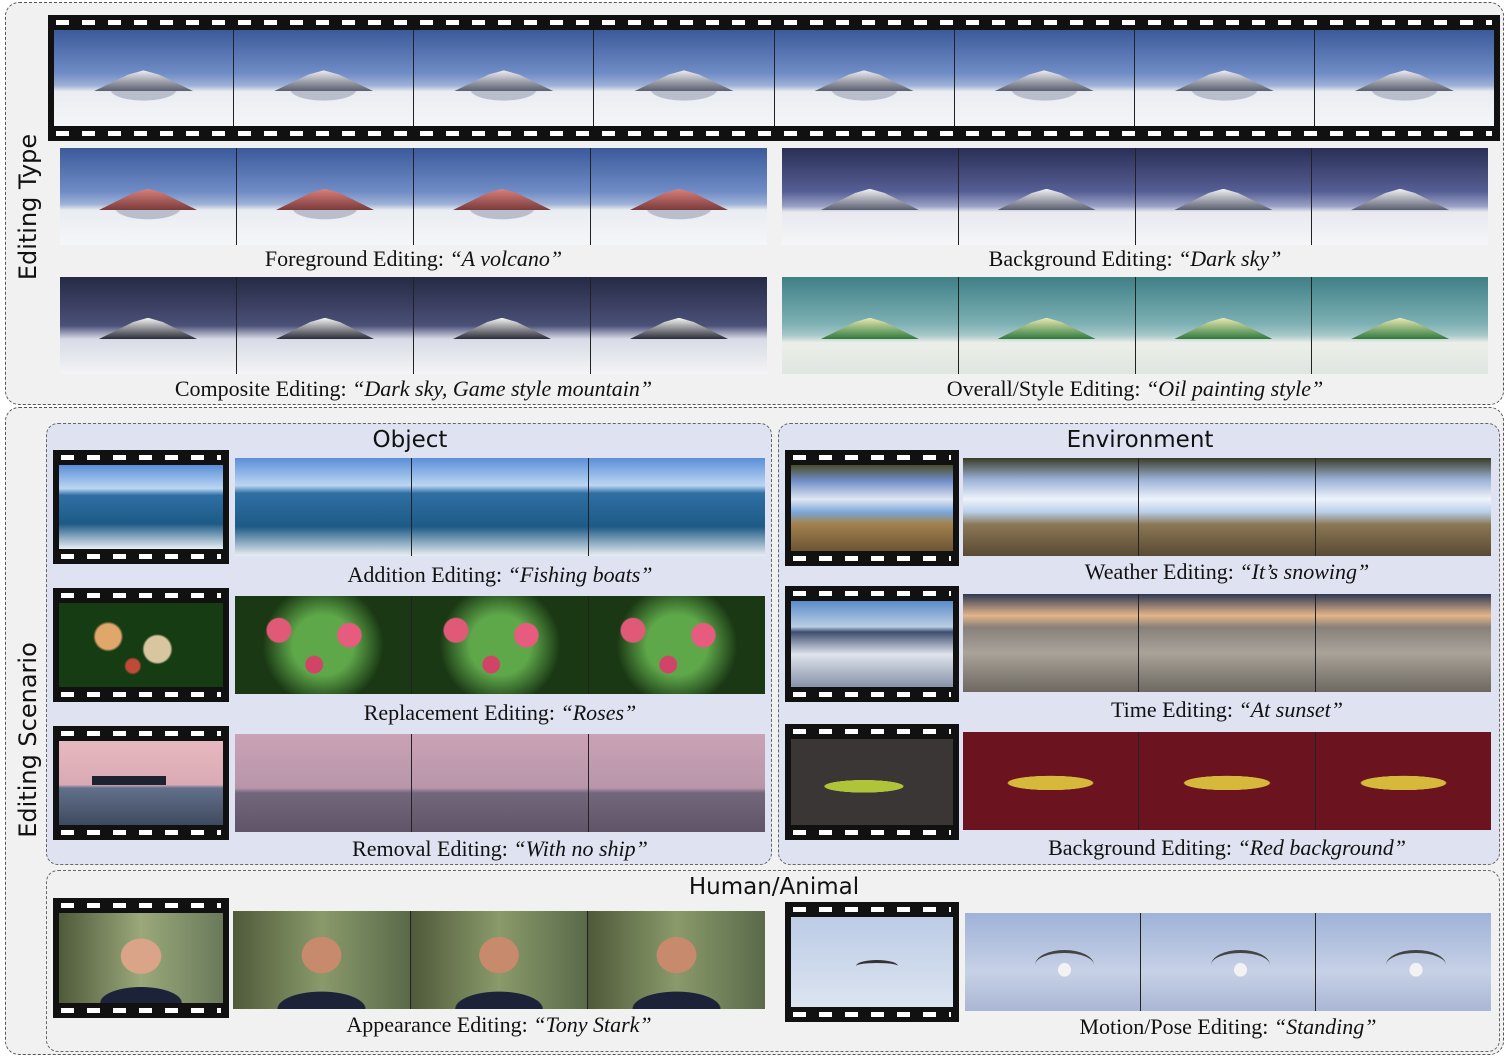 The image size is (1508, 1058). What do you see at coordinates (592, 1024) in the screenshot?
I see `caption-prompt: “Tony Stark”` at bounding box center [592, 1024].